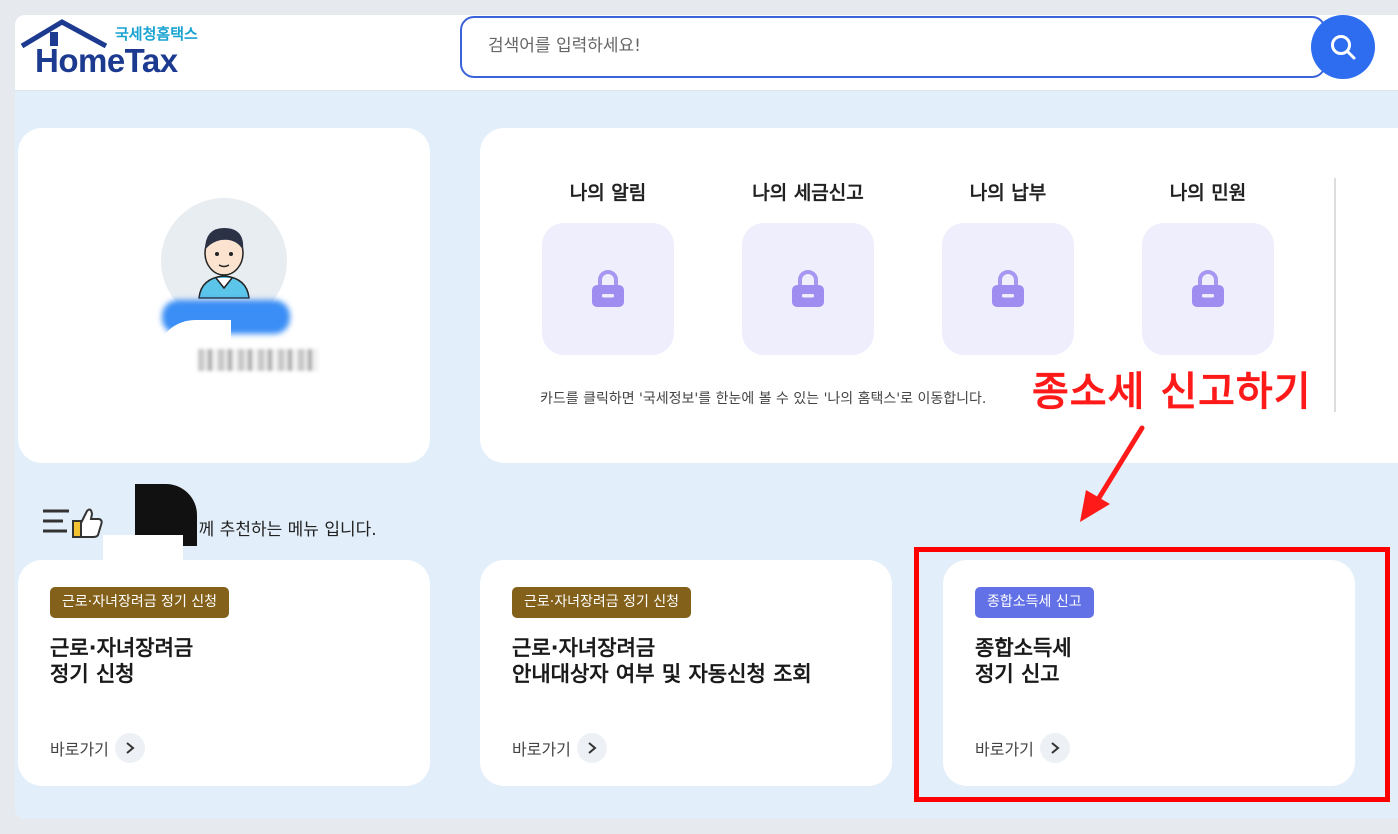  I want to click on mytax-item-civil: 나의 민원, so click(1208, 266).